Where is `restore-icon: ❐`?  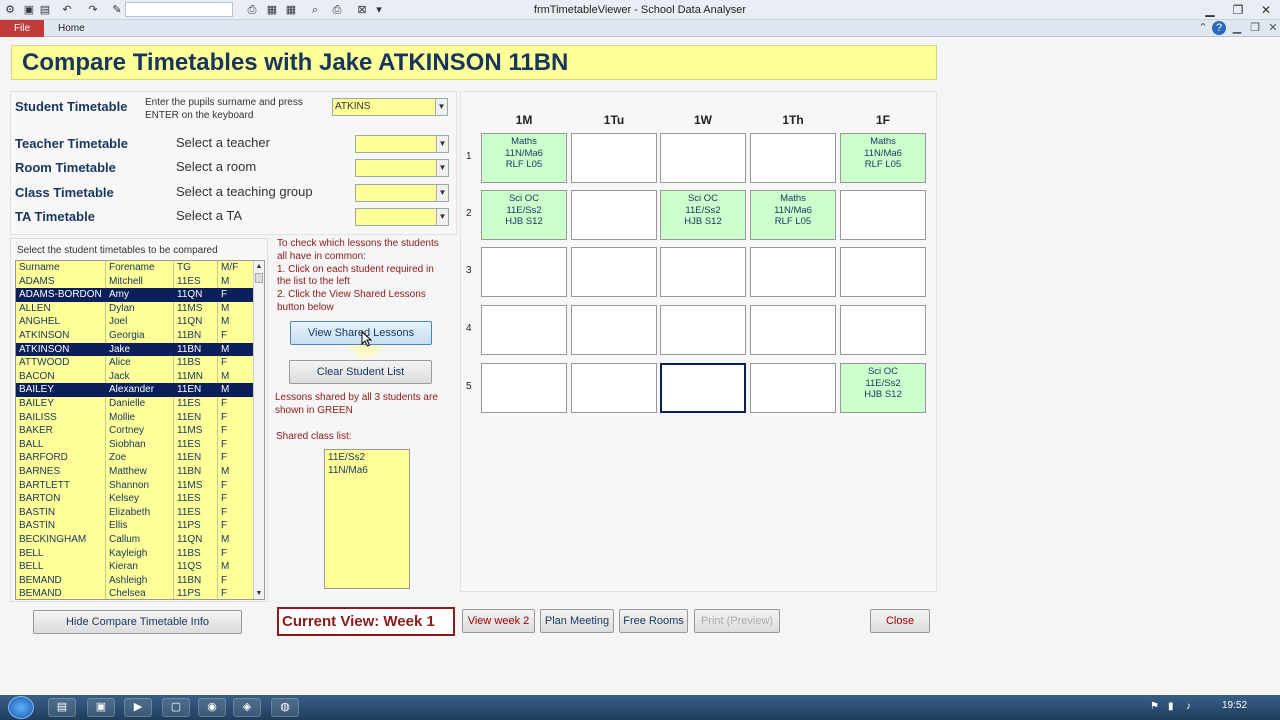 restore-icon: ❐ is located at coordinates (1238, 10).